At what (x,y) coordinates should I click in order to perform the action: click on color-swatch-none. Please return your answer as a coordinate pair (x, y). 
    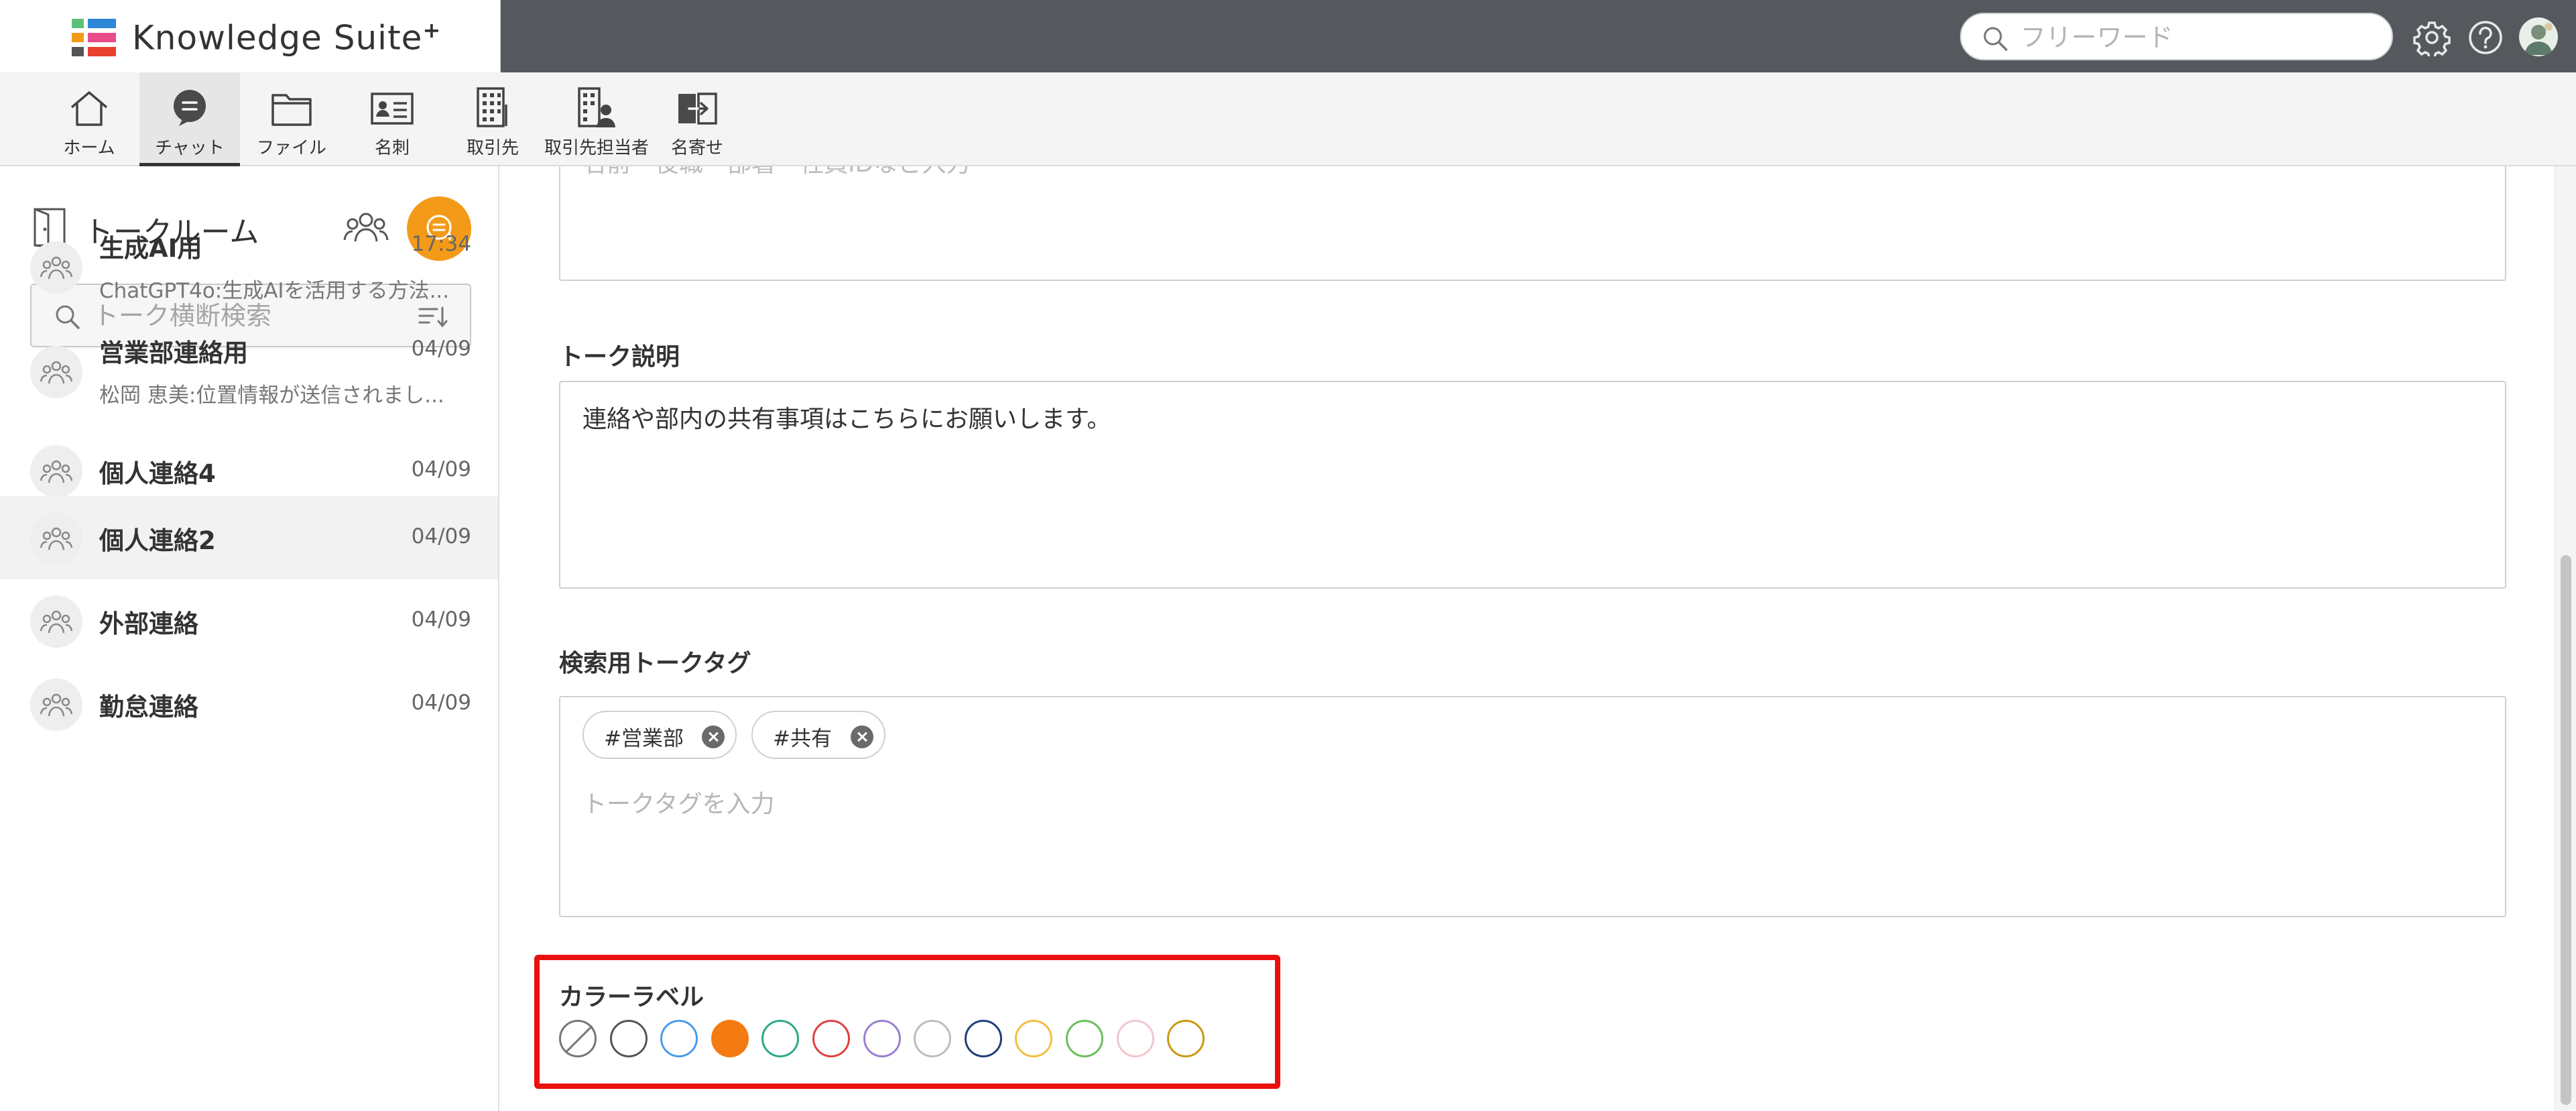
    Looking at the image, I should click on (578, 1038).